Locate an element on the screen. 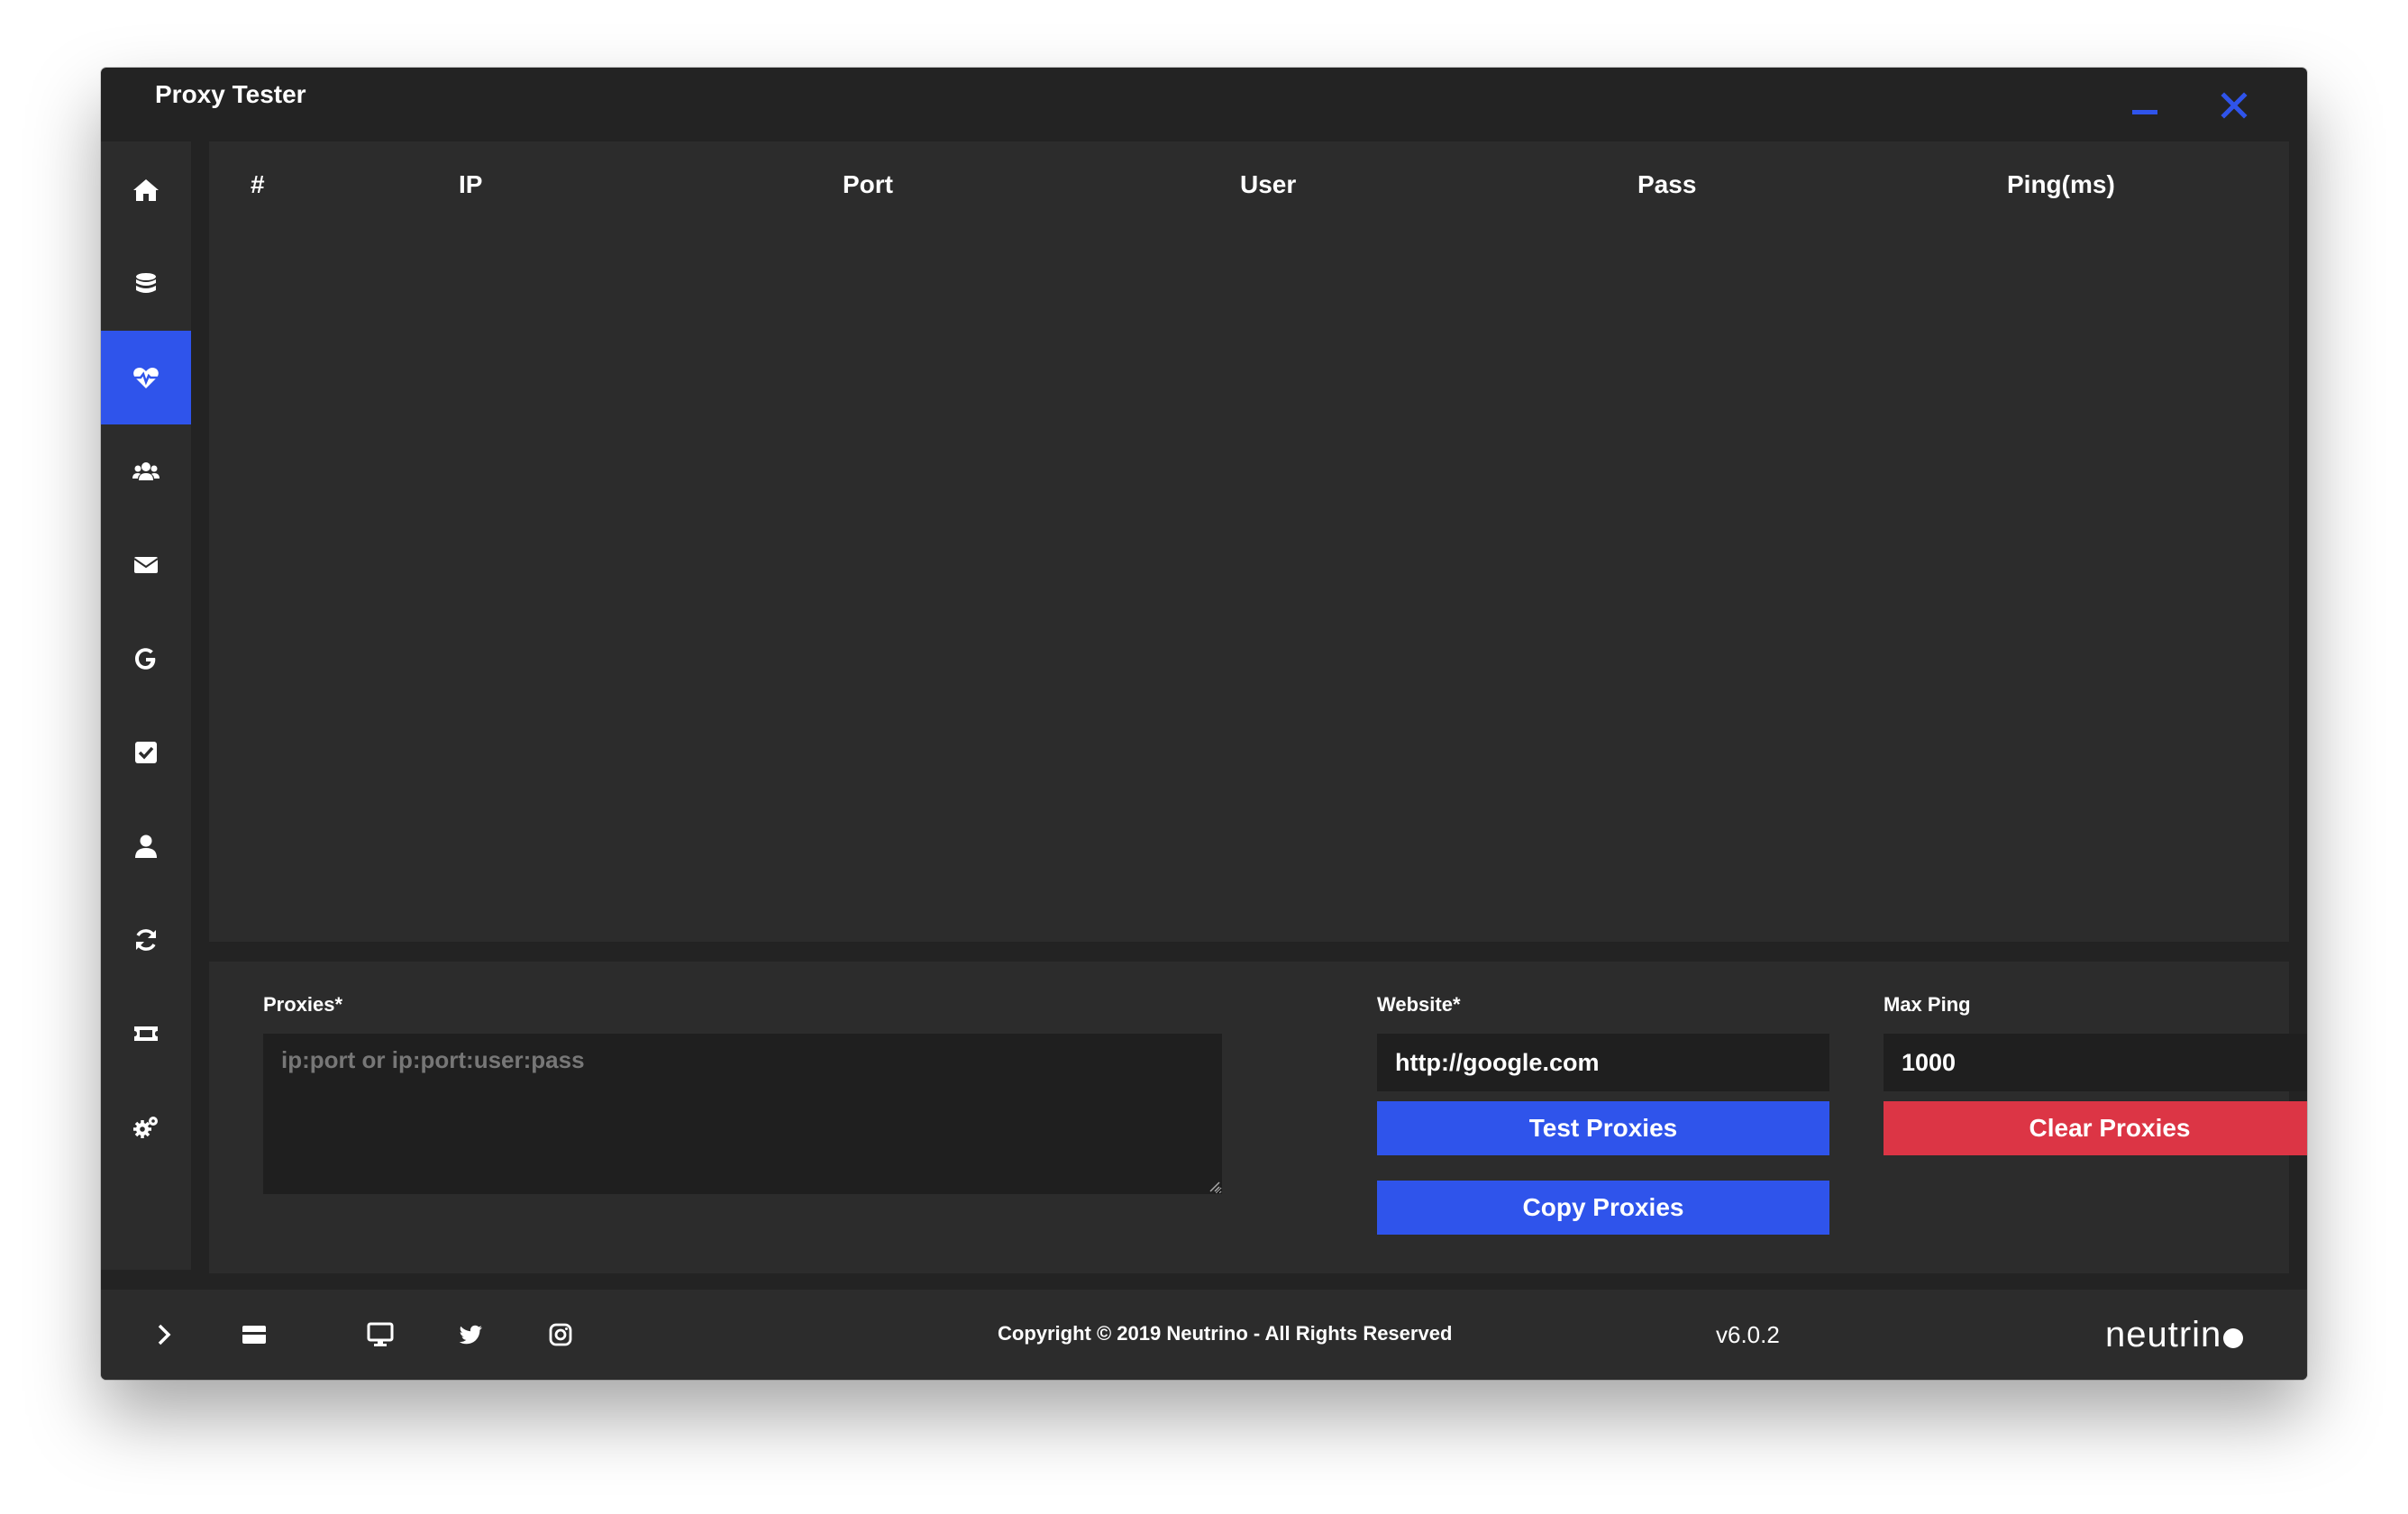  instagram-icon is located at coordinates (560, 1334).